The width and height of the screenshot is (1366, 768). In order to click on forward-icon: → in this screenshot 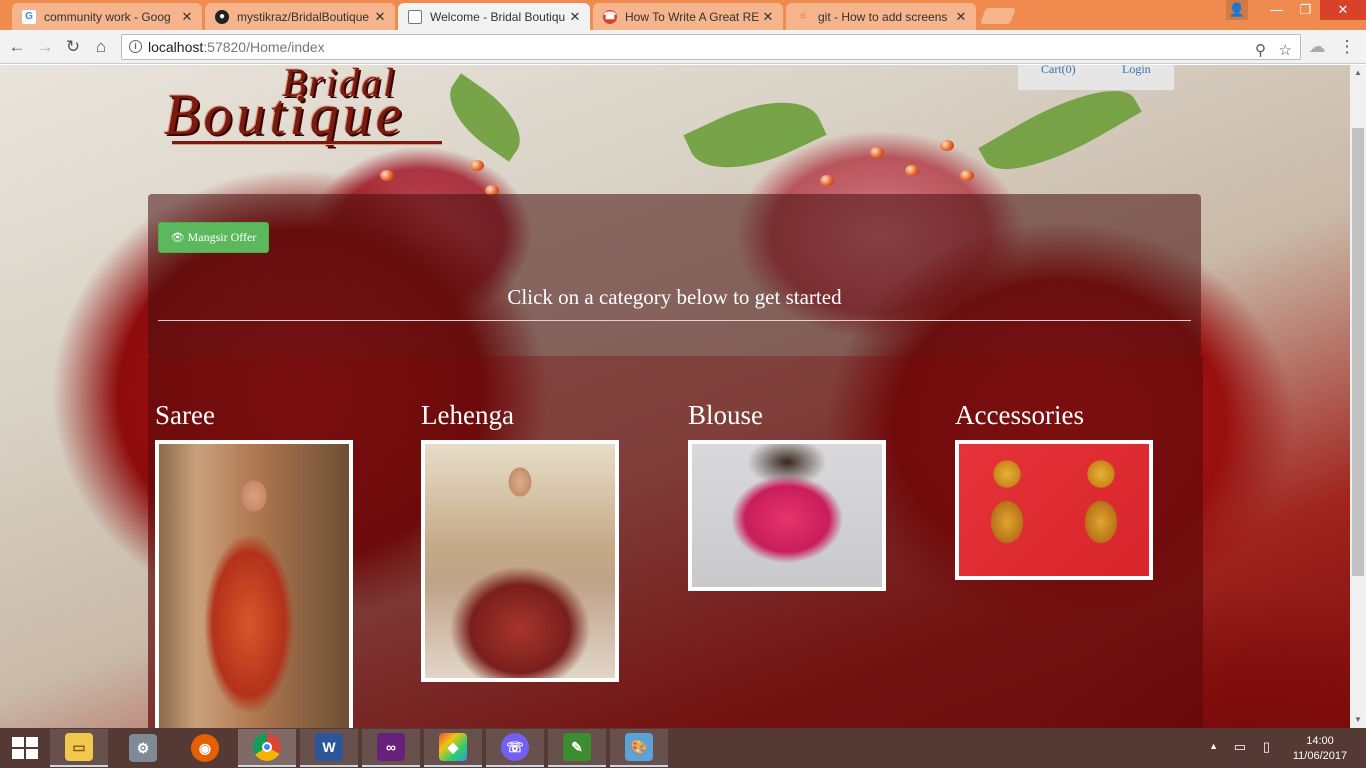, I will do `click(45, 47)`.